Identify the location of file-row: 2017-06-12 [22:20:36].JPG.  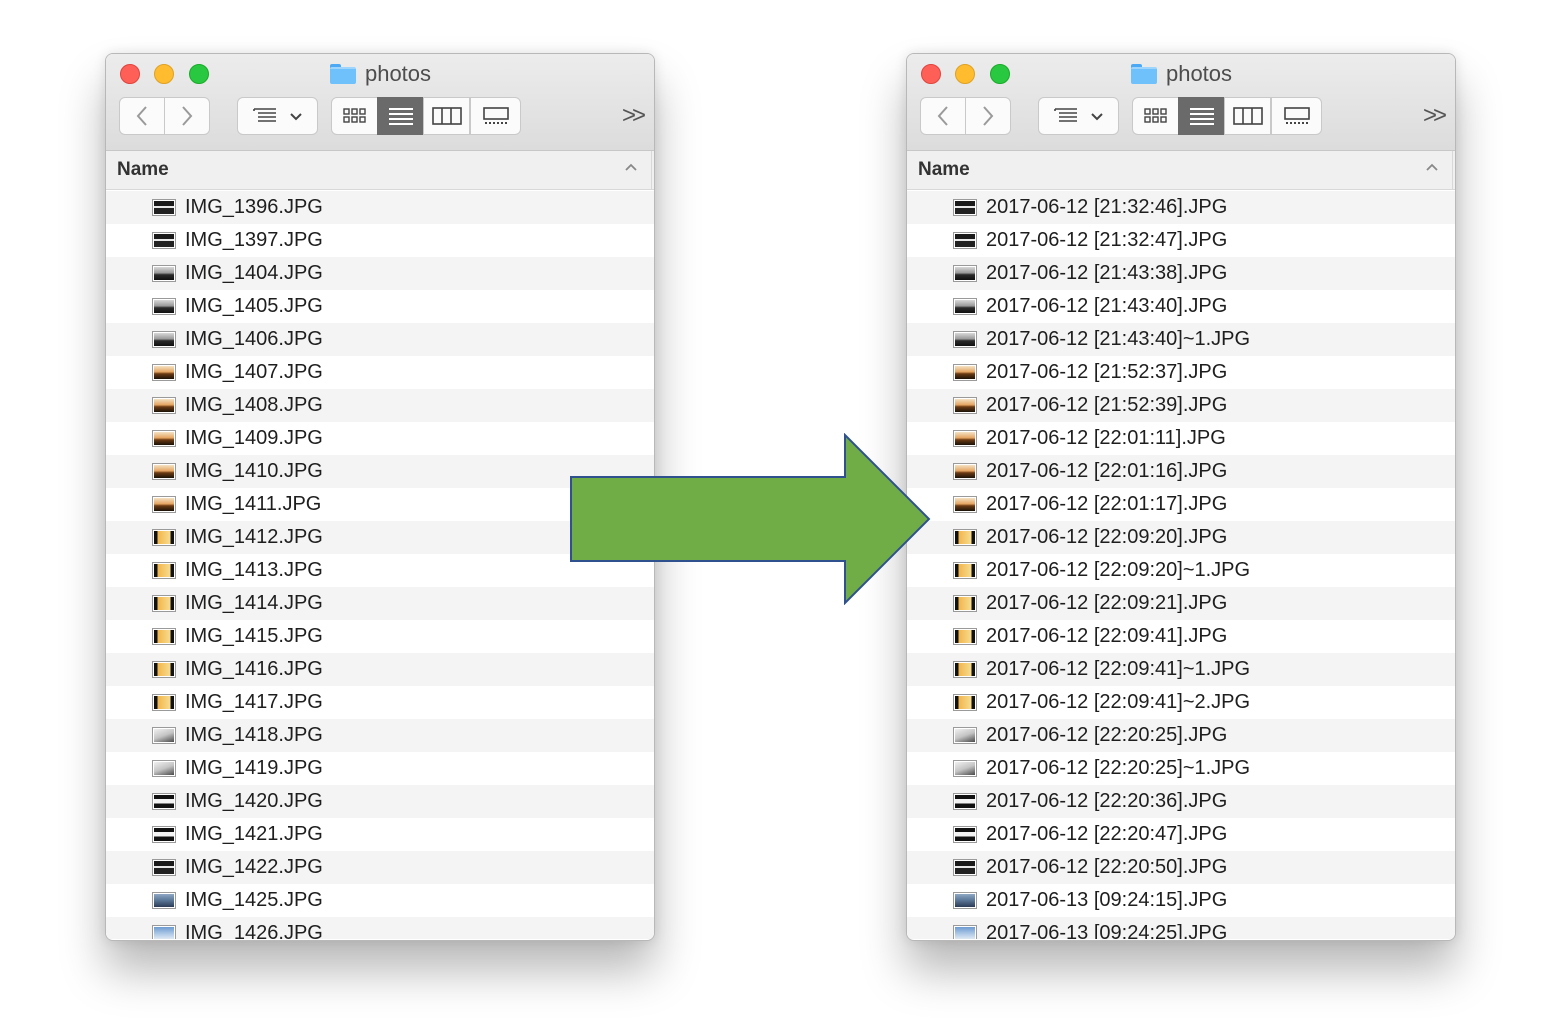
(1181, 801).